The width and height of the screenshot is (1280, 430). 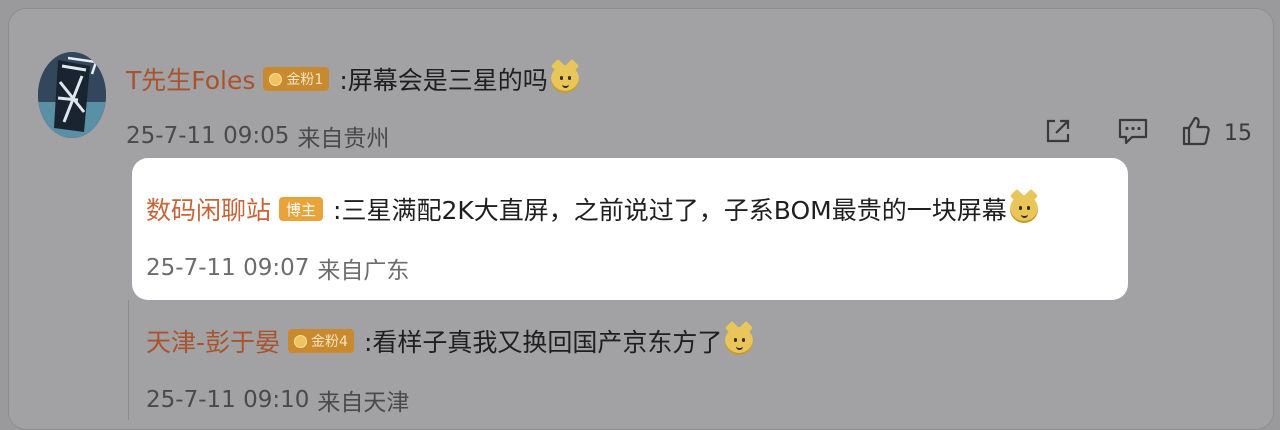 I want to click on like-icon, so click(x=1196, y=133).